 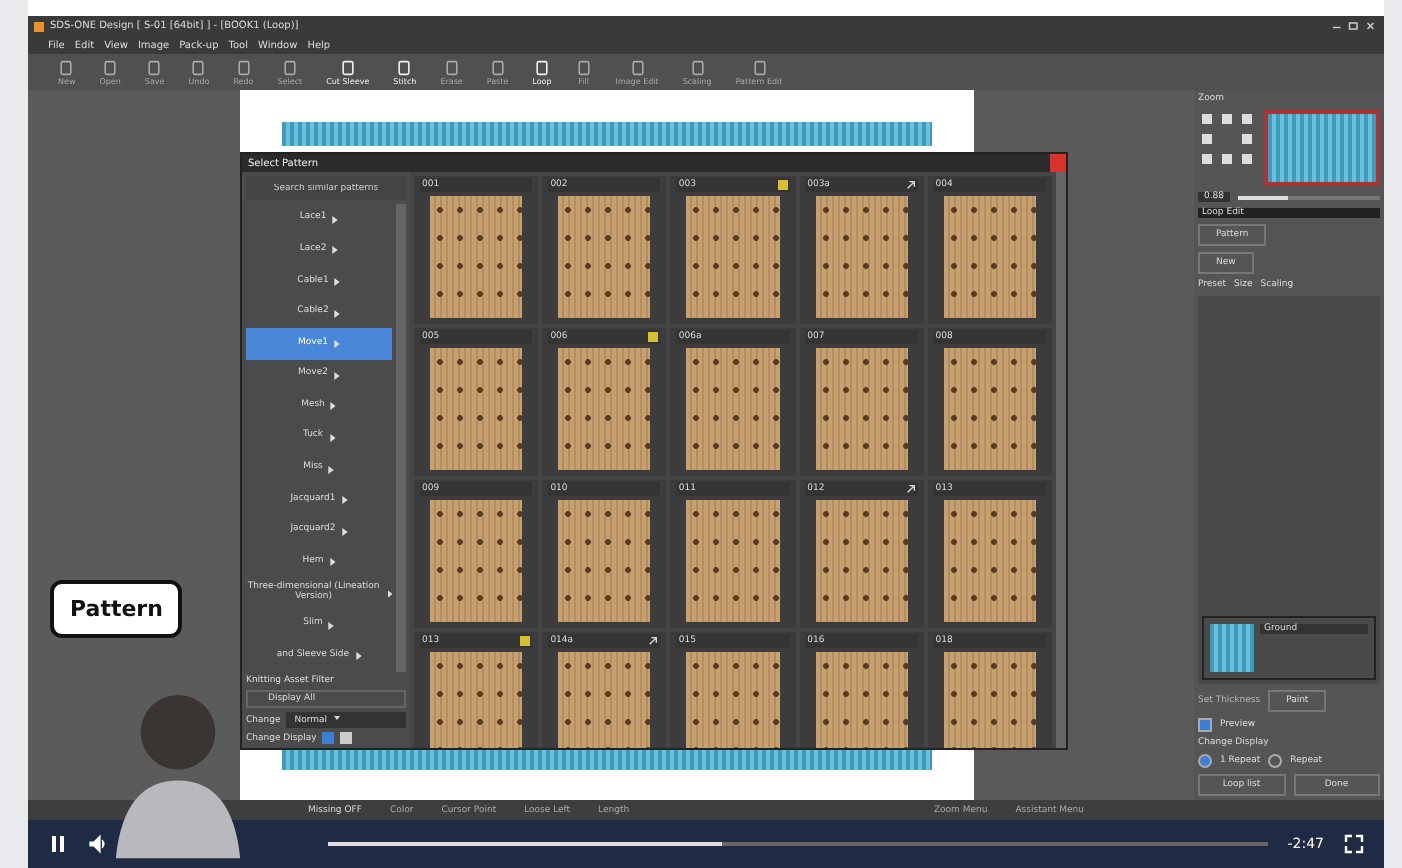 I want to click on preview-checkbox, so click(x=1205, y=725).